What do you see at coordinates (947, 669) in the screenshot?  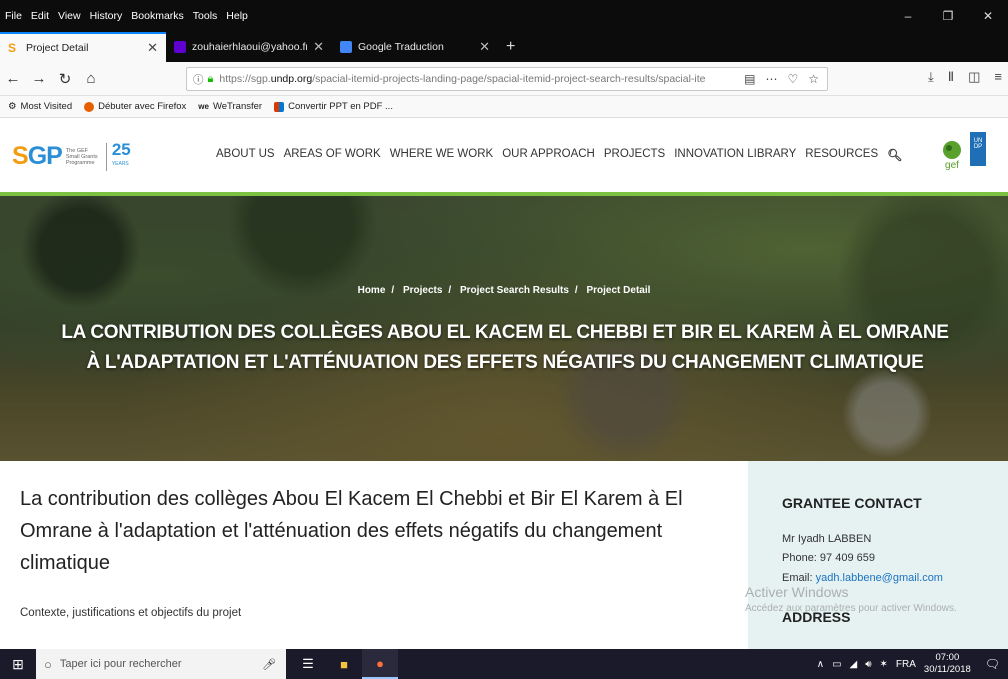 I see `clock-date: 30/11/2018` at bounding box center [947, 669].